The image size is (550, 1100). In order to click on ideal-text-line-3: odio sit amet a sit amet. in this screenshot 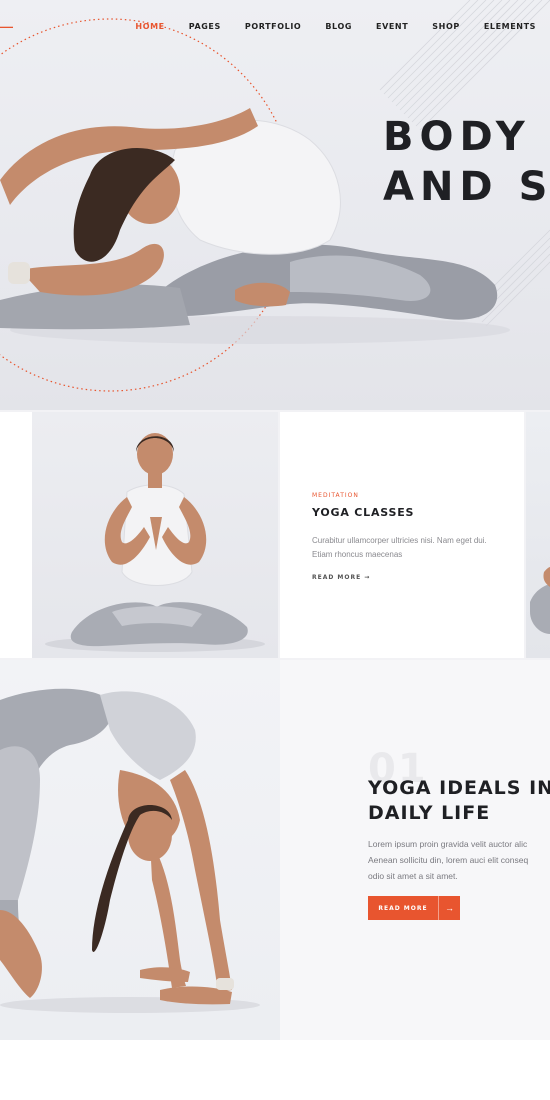, I will do `click(413, 876)`.